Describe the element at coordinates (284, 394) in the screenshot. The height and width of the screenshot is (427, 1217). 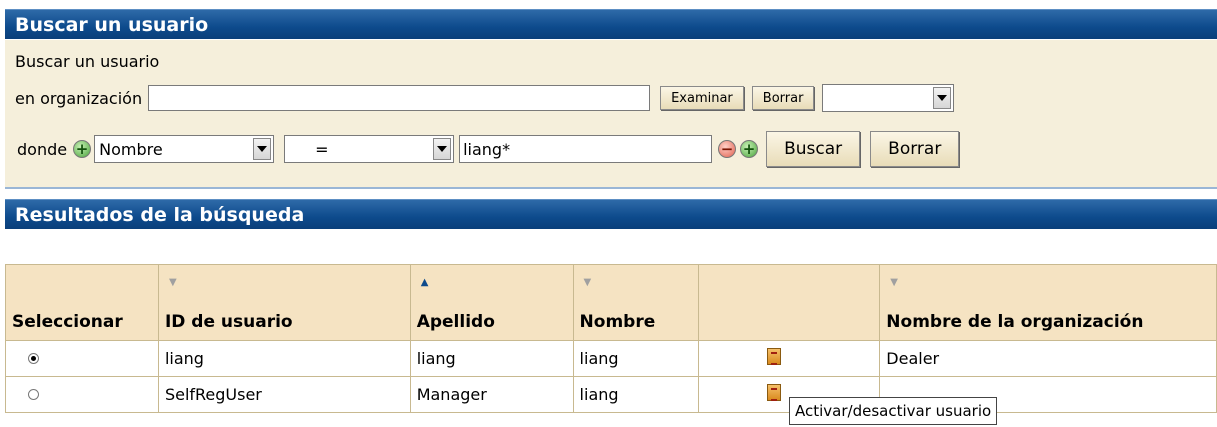
I see `user-id-cell: SelfRegUser` at that location.